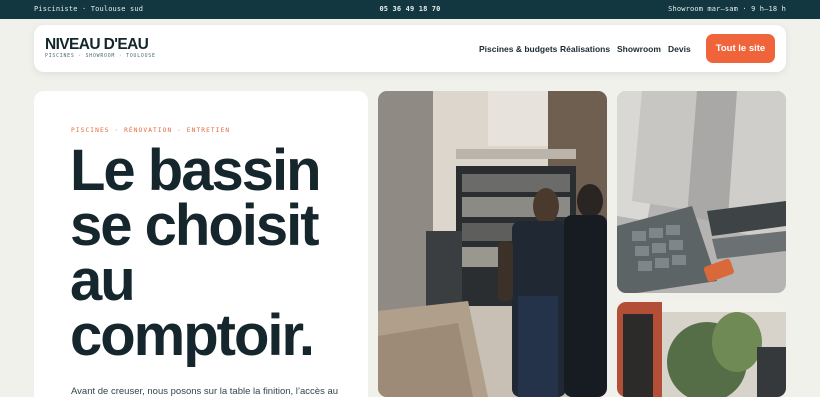  I want to click on hero-kicker: PISCINES · RÉNOVATION · ENTRETIEN, so click(151, 130).